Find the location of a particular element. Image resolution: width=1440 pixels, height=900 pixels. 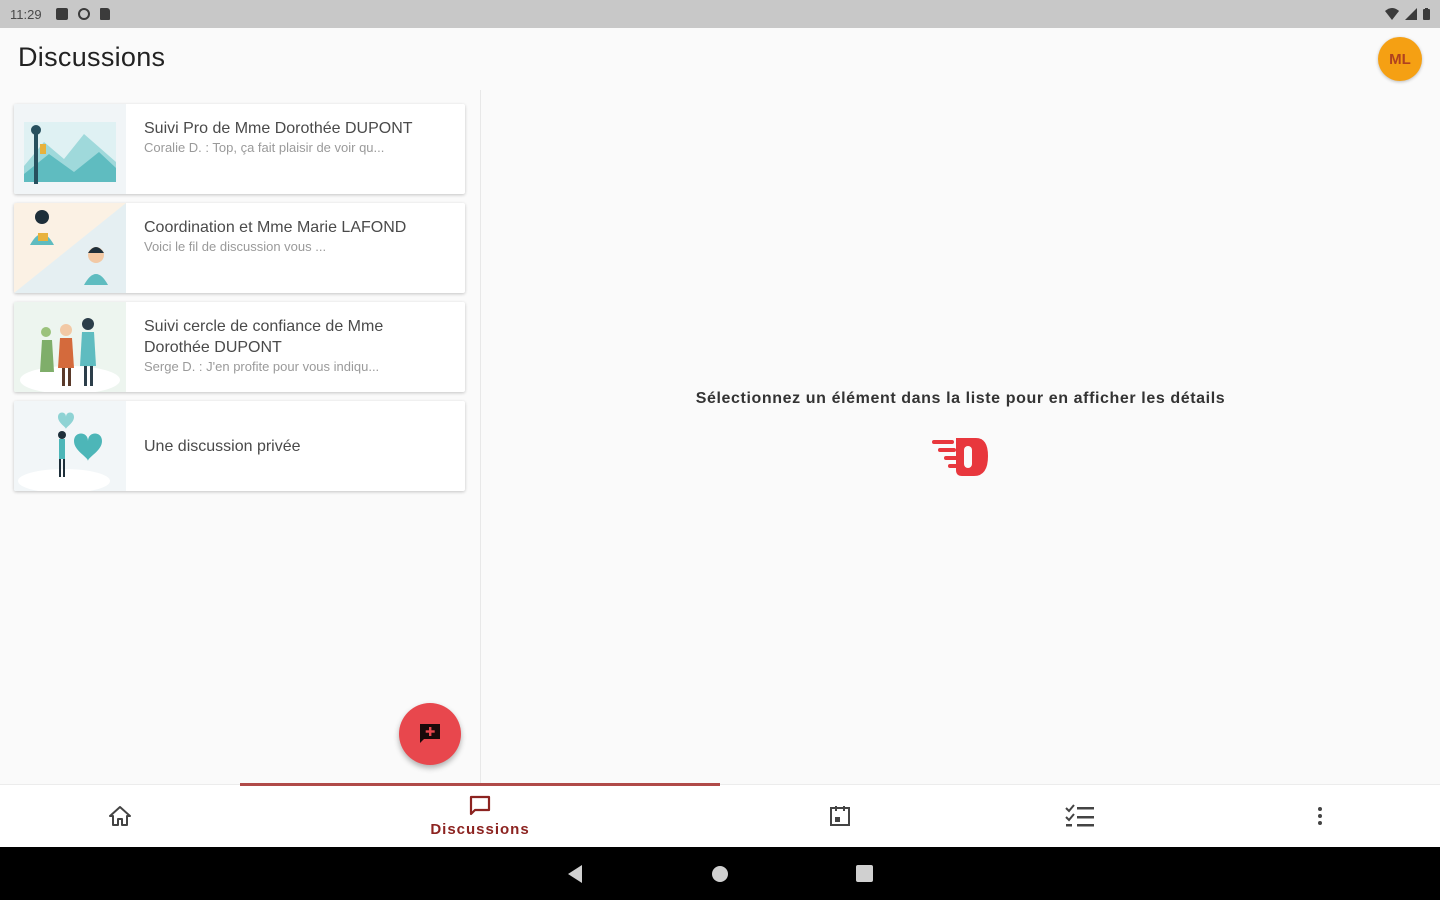

system-navigation-bar is located at coordinates (720, 873).